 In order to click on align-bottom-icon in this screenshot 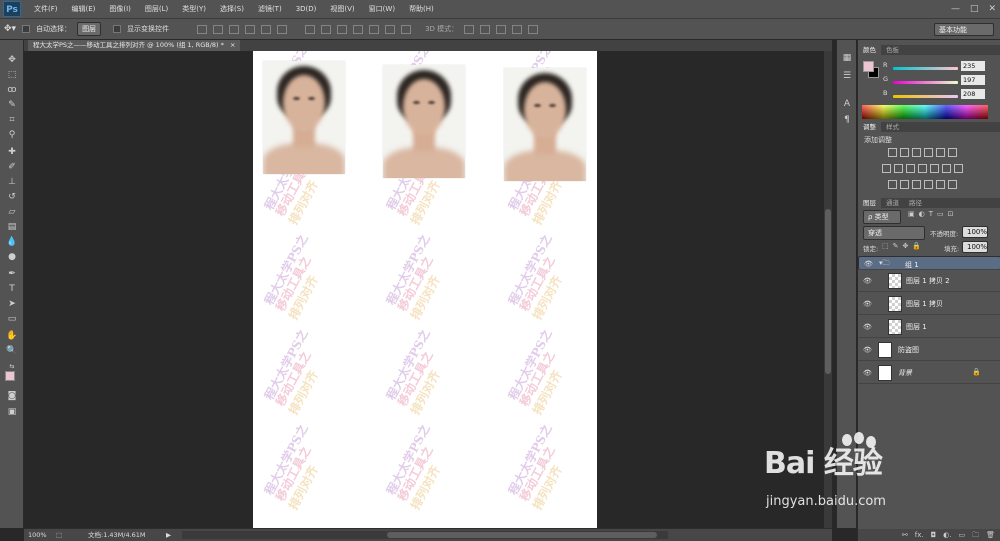, I will do `click(234, 29)`.